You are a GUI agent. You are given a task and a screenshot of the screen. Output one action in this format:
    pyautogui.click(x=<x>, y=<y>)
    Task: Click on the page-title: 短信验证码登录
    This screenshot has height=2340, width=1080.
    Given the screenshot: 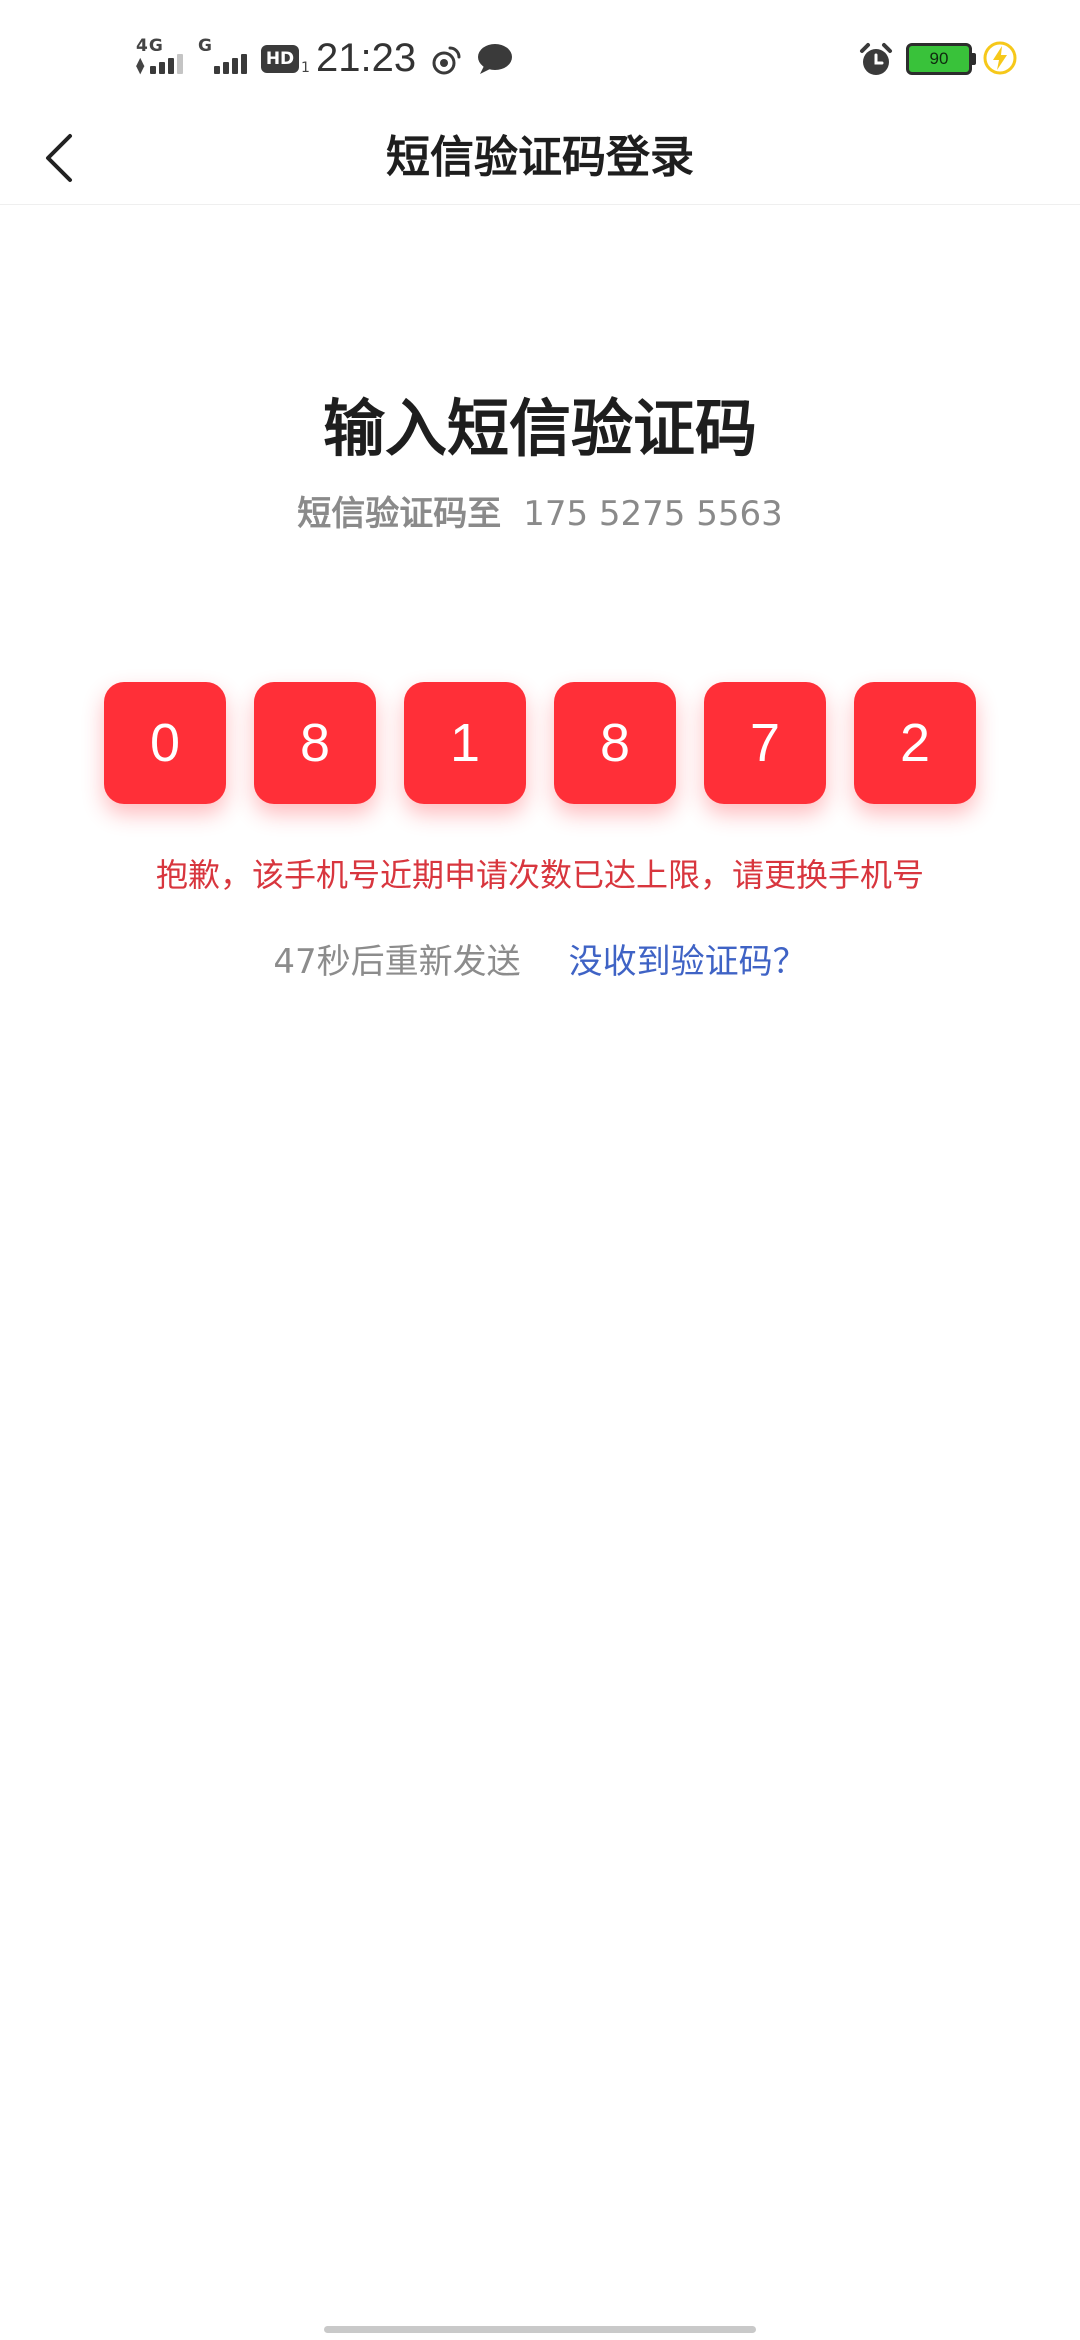 What is the action you would take?
    pyautogui.click(x=540, y=157)
    